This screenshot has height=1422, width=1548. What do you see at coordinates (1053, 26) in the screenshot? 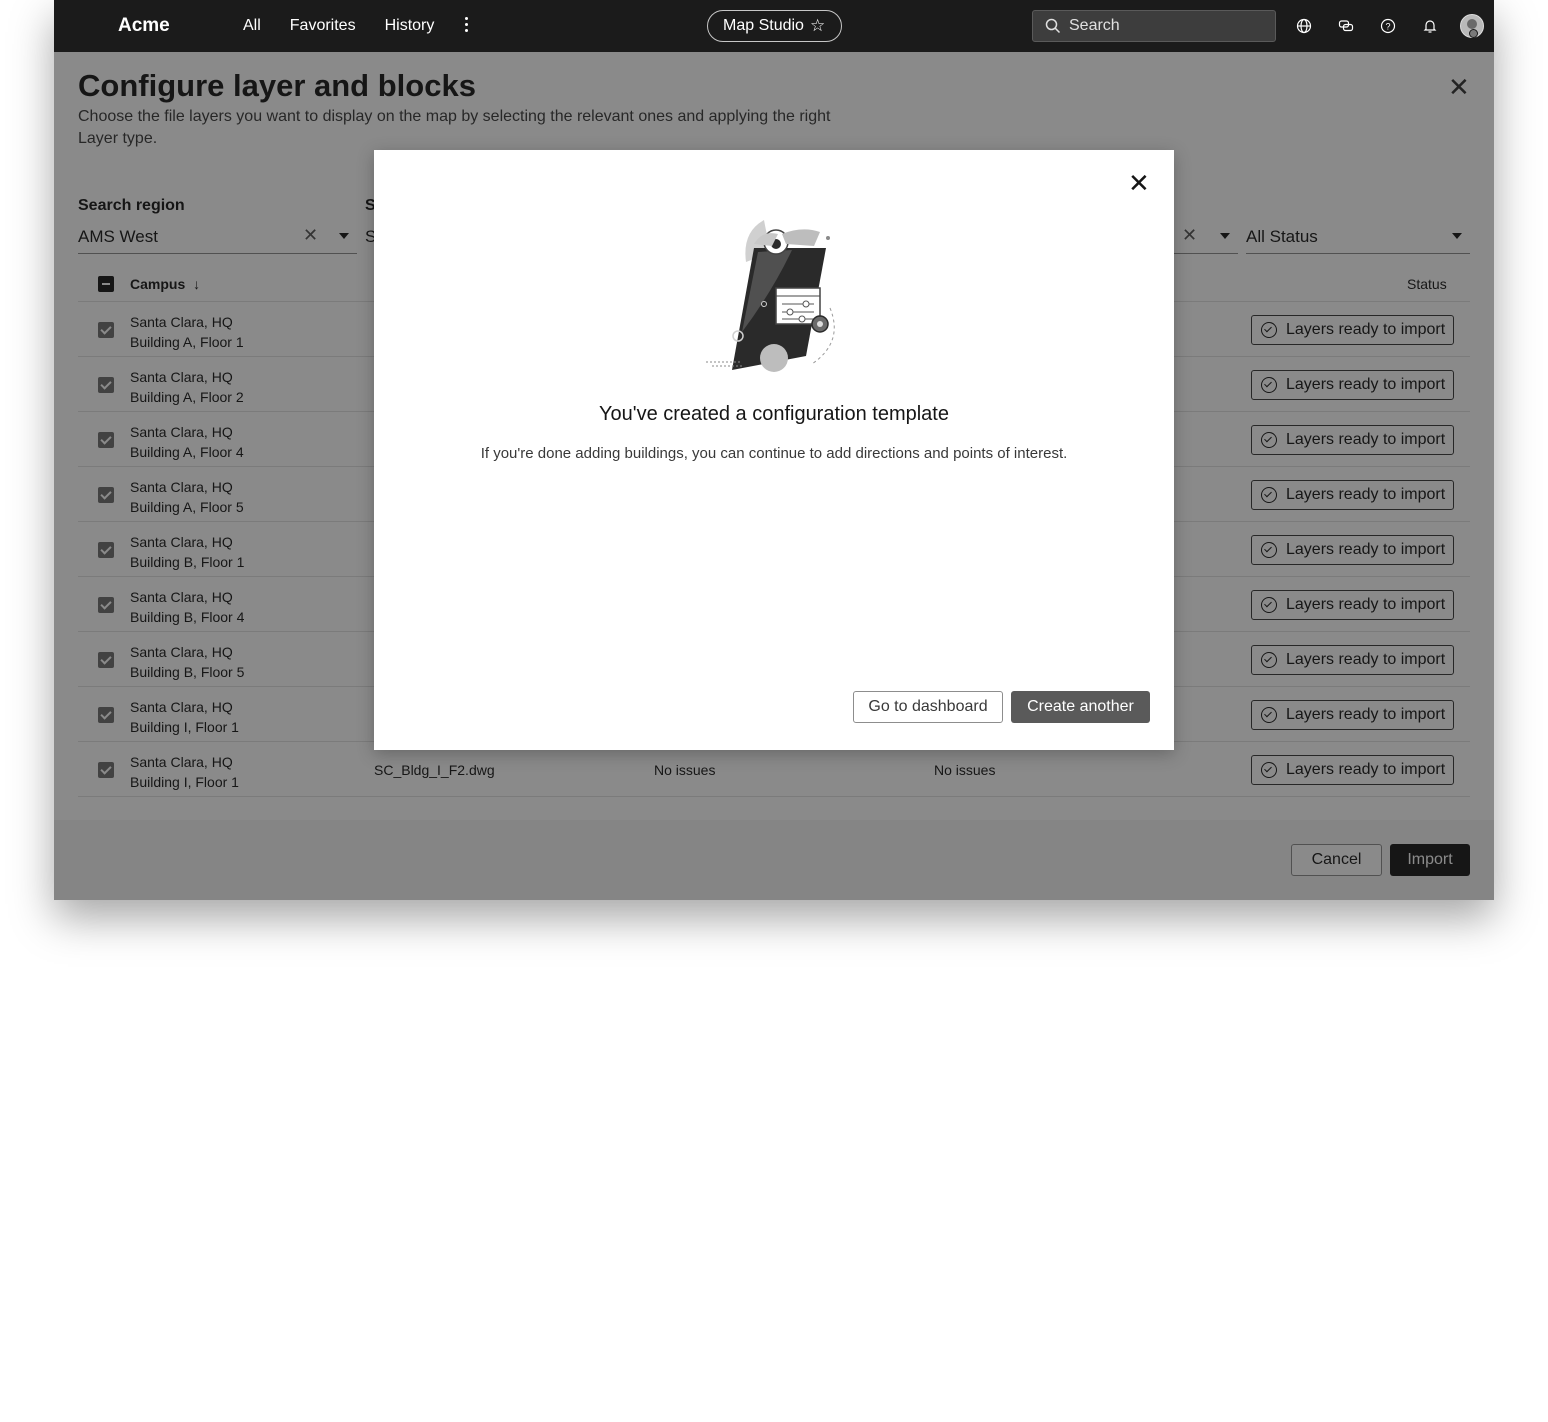
I see `search-icon` at bounding box center [1053, 26].